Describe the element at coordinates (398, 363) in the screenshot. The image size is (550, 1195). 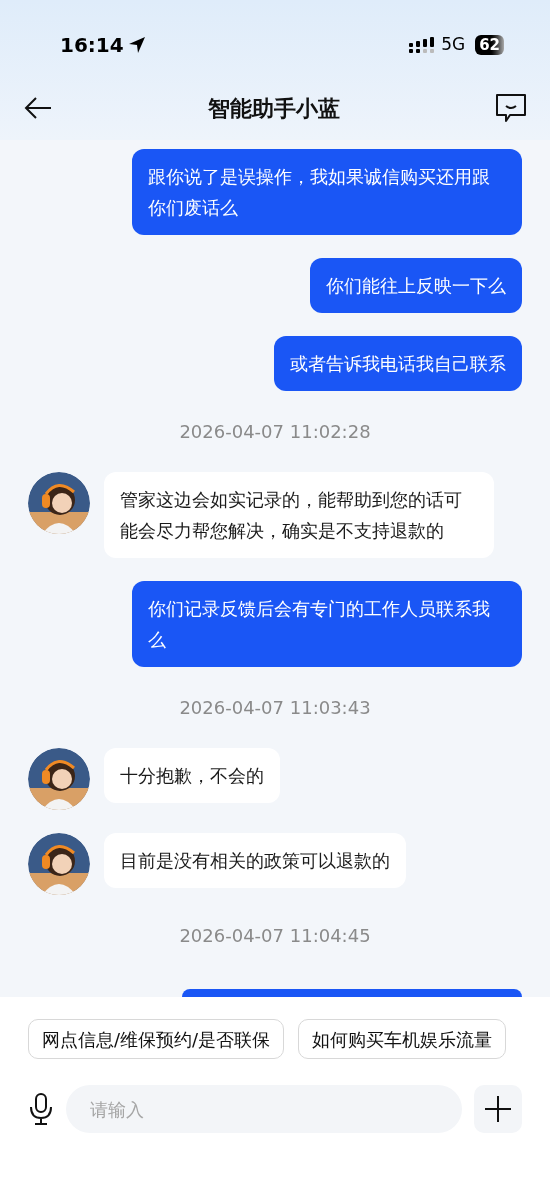
I see `sent-message: 或者告诉我电话我自己联系` at that location.